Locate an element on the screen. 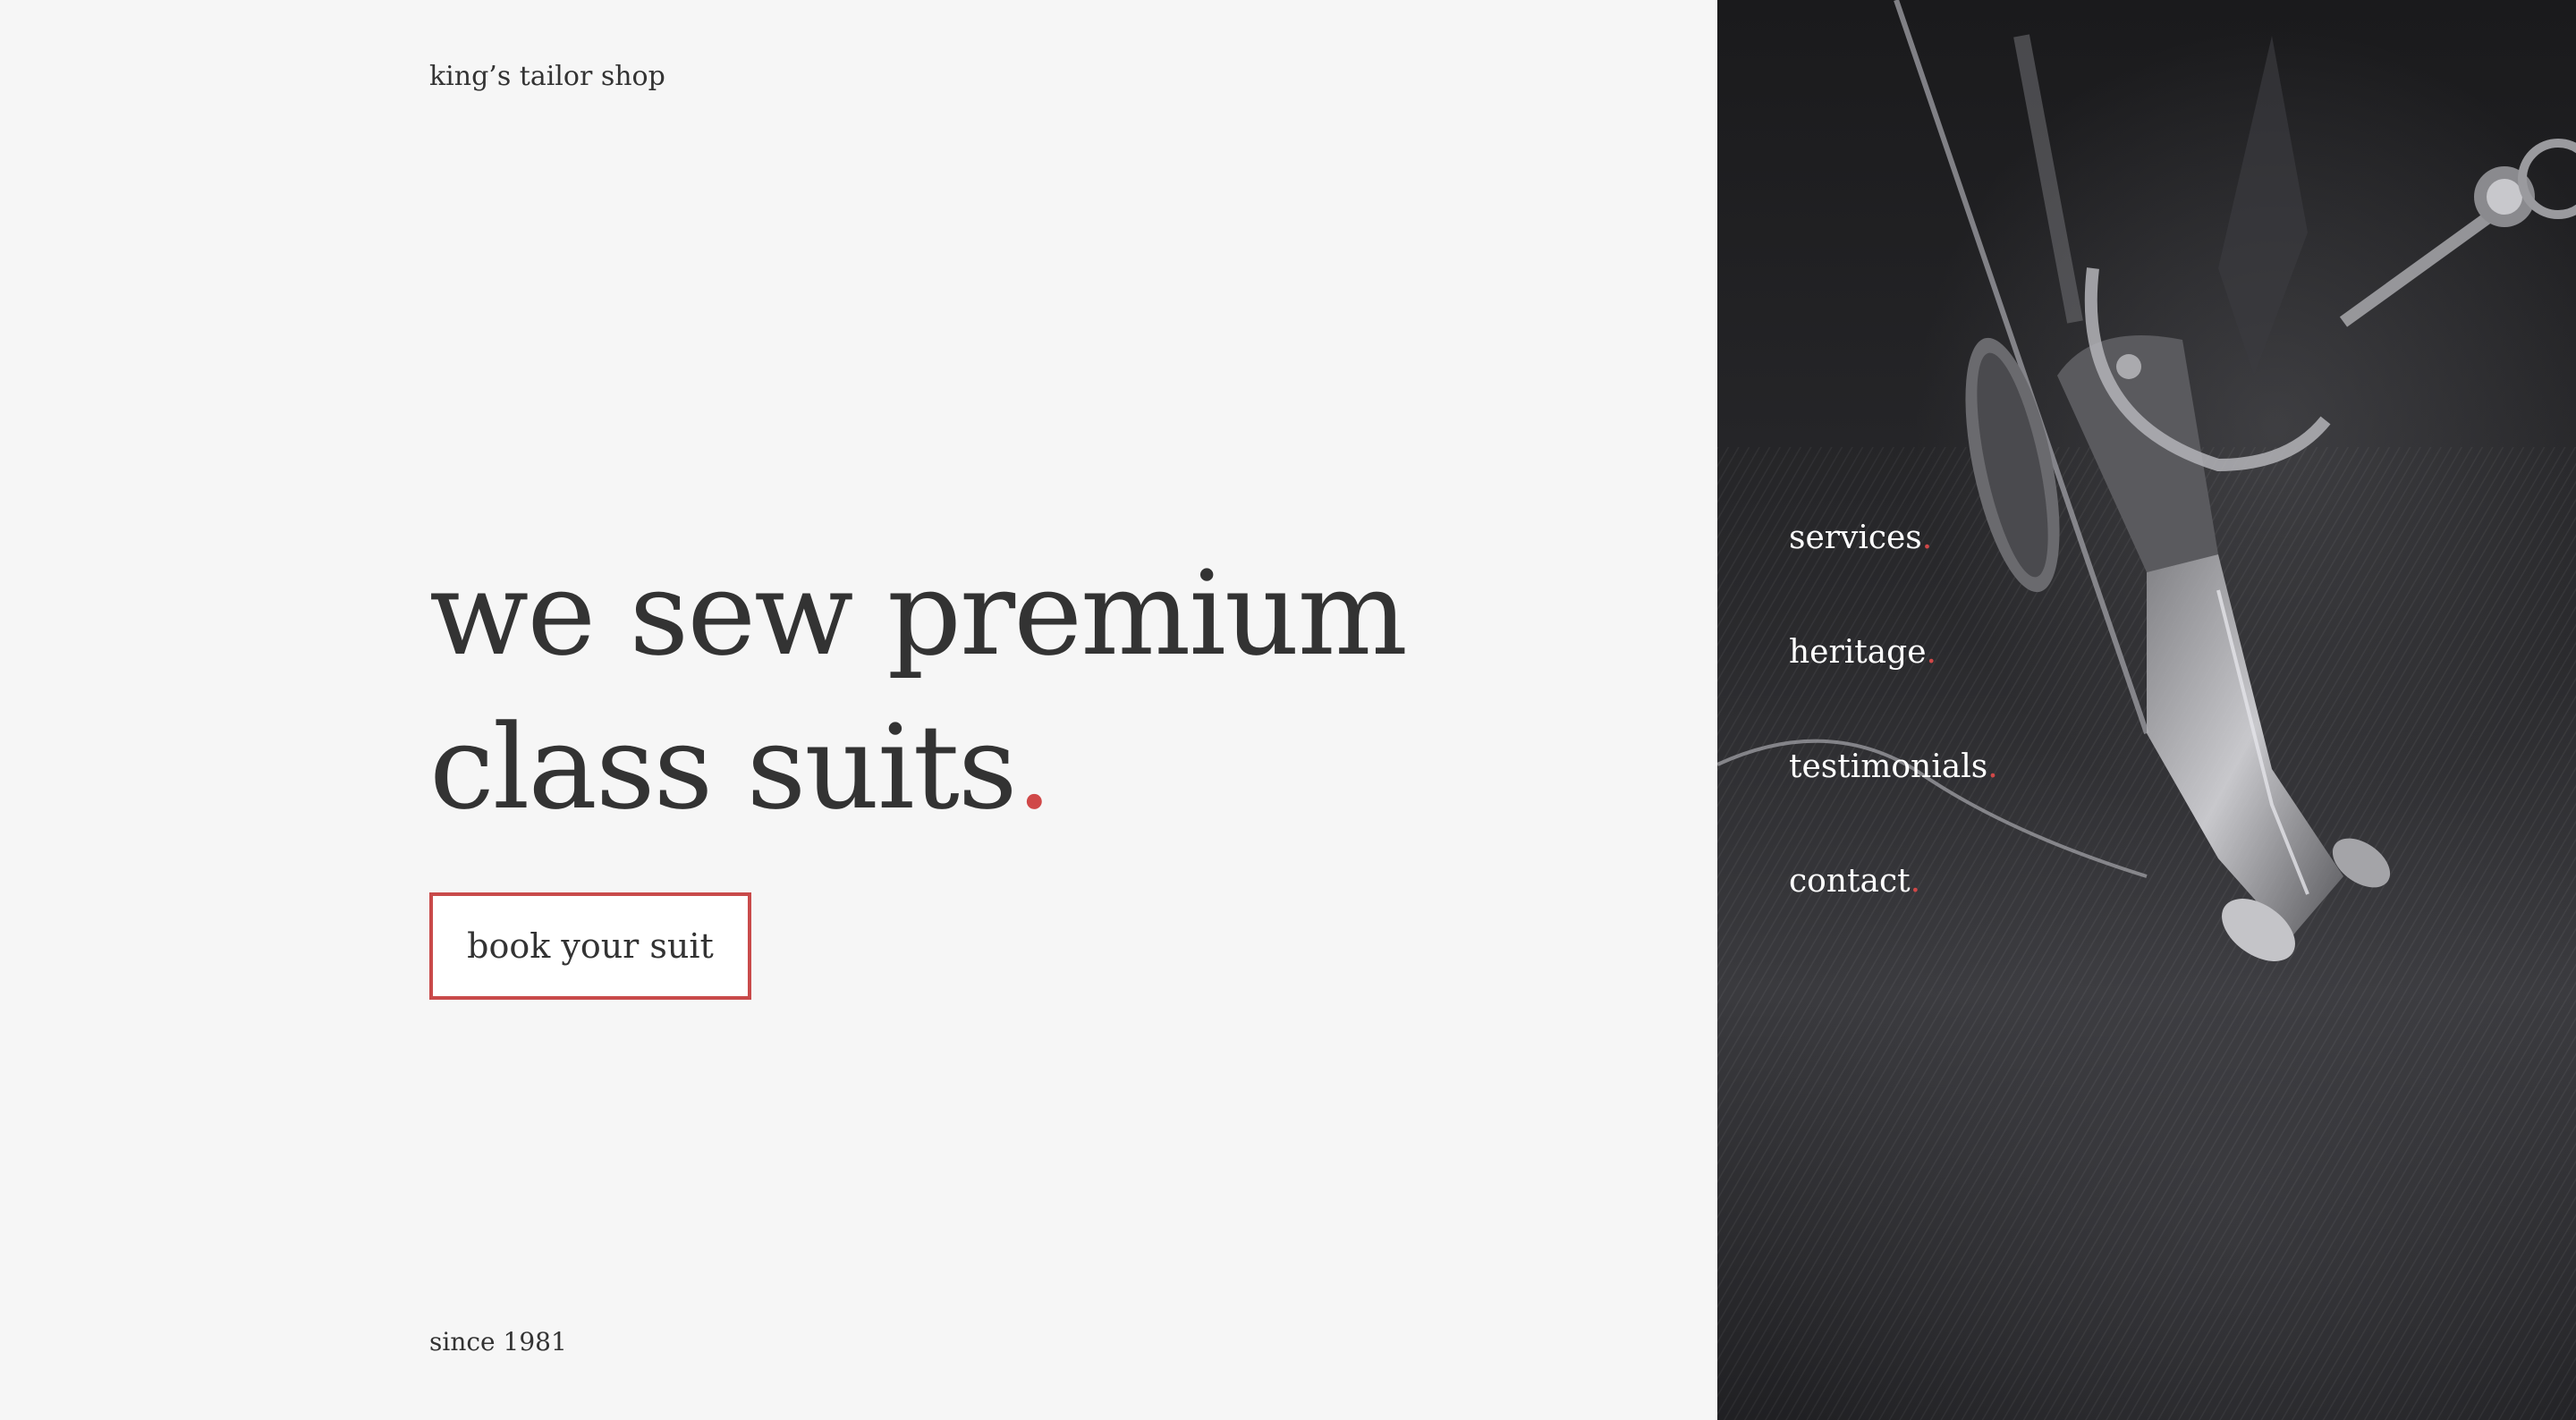  nav-item-testimonials: testimonials. is located at coordinates (1893, 796).